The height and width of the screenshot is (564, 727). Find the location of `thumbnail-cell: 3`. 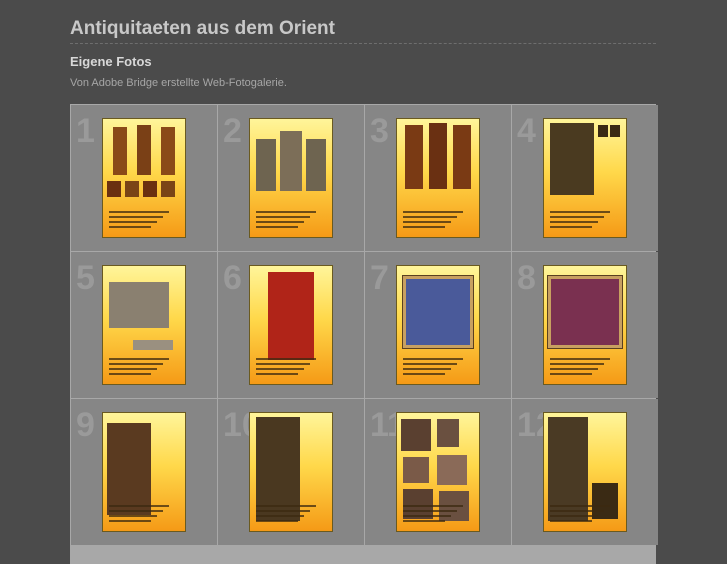

thumbnail-cell: 3 is located at coordinates (438, 178).